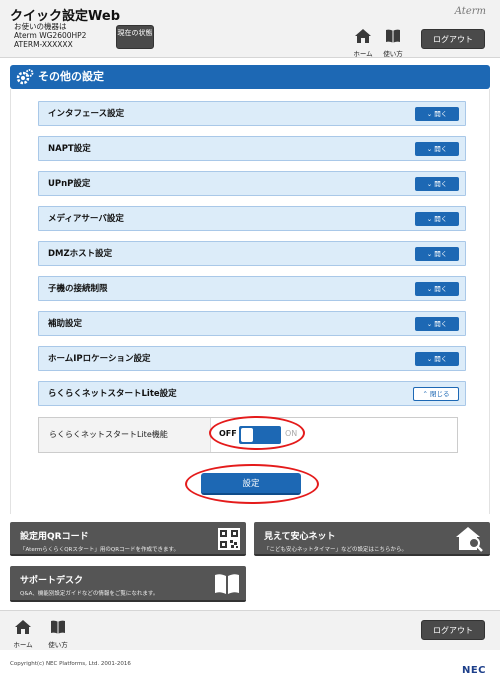 The height and width of the screenshot is (684, 500). What do you see at coordinates (469, 539) in the screenshot?
I see `house-search-icon` at bounding box center [469, 539].